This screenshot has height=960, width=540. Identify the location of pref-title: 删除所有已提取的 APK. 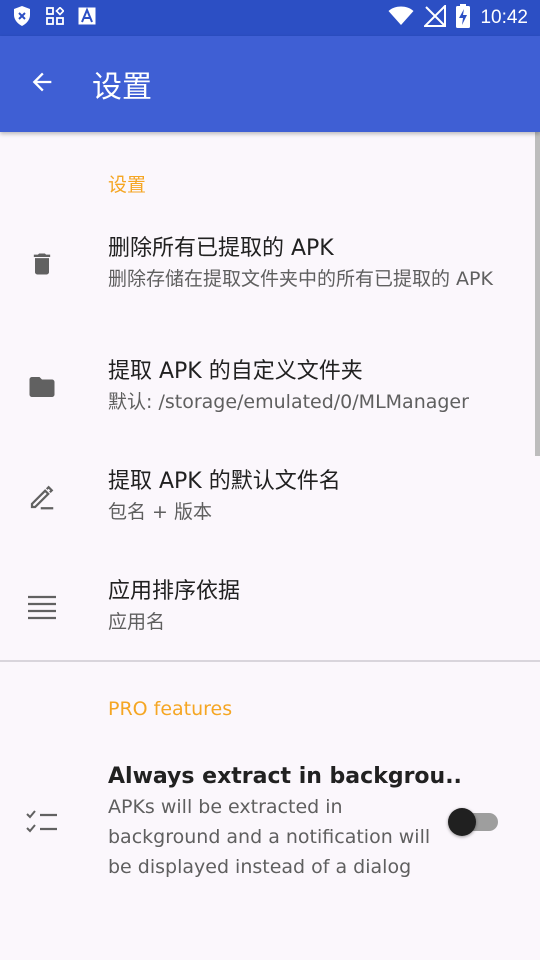
(221, 248).